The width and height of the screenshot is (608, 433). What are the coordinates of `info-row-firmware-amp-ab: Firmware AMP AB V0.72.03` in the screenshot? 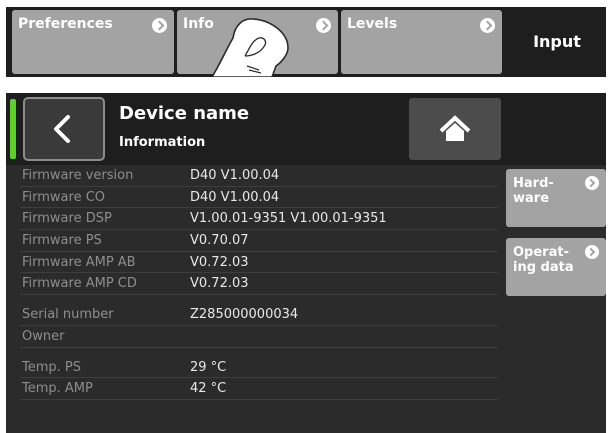 It's located at (259, 263).